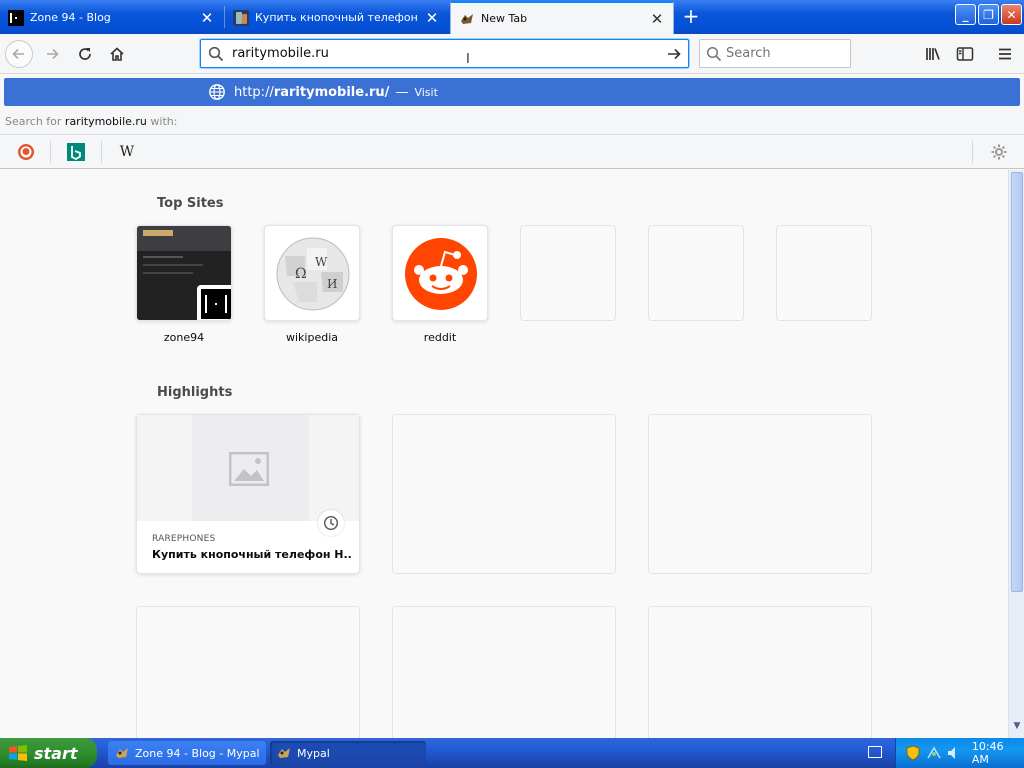 The width and height of the screenshot is (1024, 768). Describe the element at coordinates (674, 54) in the screenshot. I see `go-arrow-icon` at that location.